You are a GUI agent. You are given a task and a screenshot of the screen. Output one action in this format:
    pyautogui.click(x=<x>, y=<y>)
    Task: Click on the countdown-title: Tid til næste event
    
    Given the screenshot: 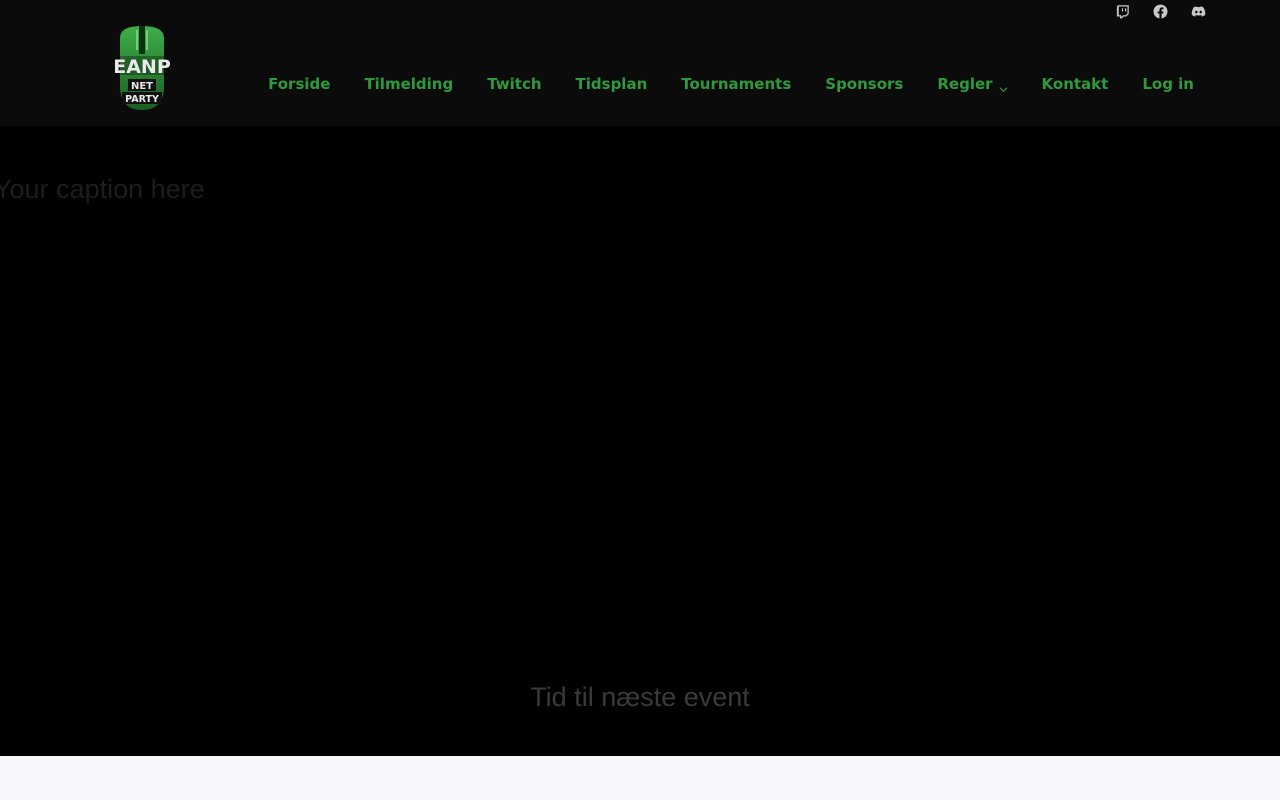 What is the action you would take?
    pyautogui.click(x=640, y=697)
    